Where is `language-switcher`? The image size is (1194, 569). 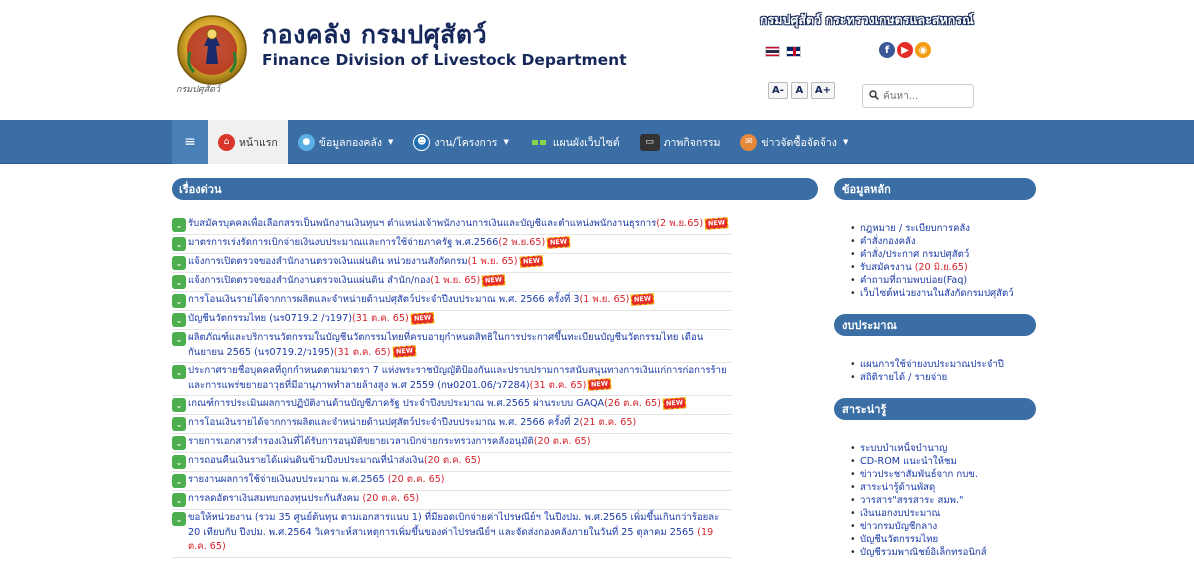
language-switcher is located at coordinates (783, 51).